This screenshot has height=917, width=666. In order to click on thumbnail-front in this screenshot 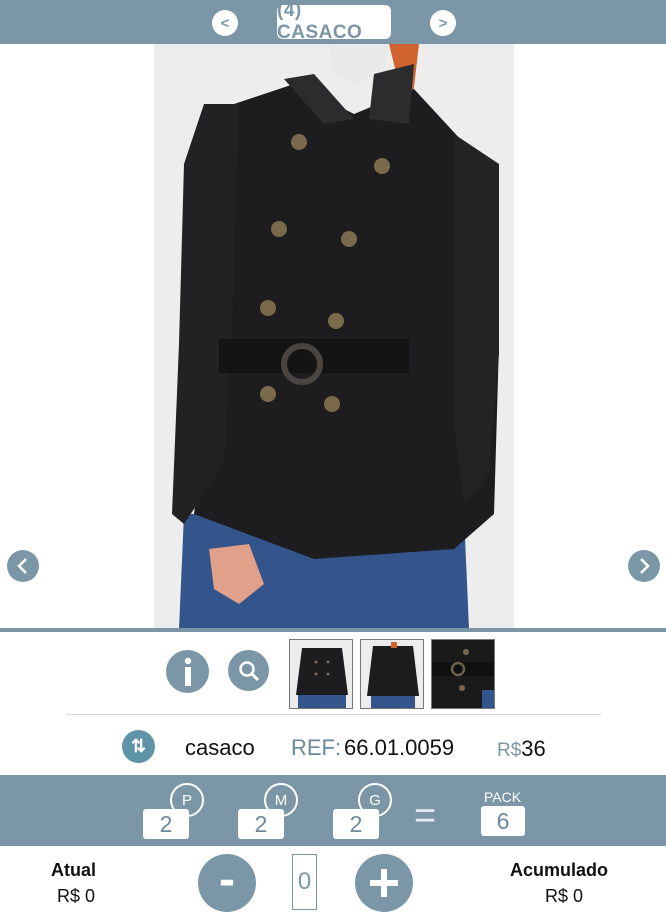, I will do `click(321, 674)`.